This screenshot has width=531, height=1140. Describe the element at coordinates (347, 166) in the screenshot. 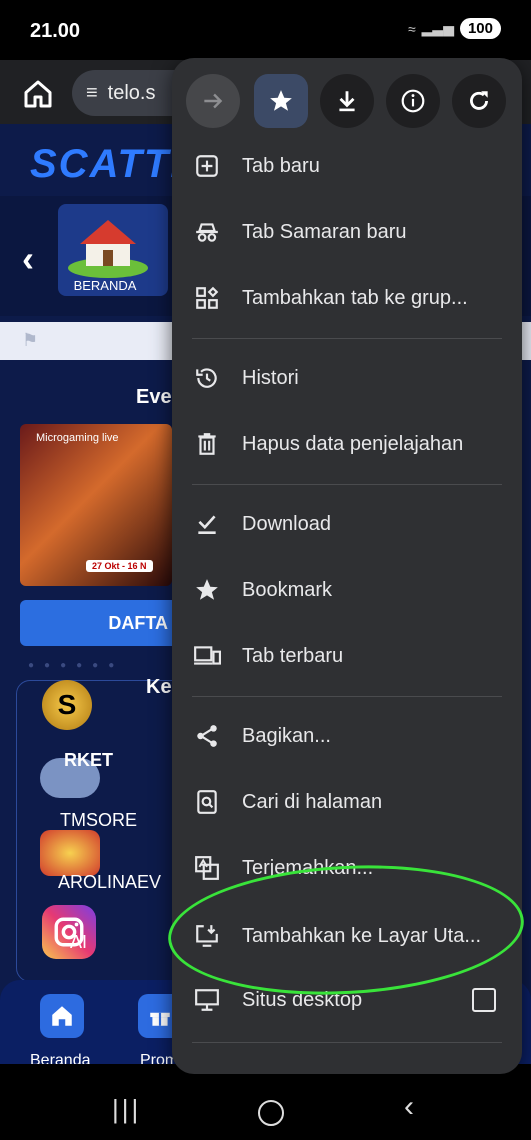

I see `menu-item-new-tab: Tab baru` at that location.